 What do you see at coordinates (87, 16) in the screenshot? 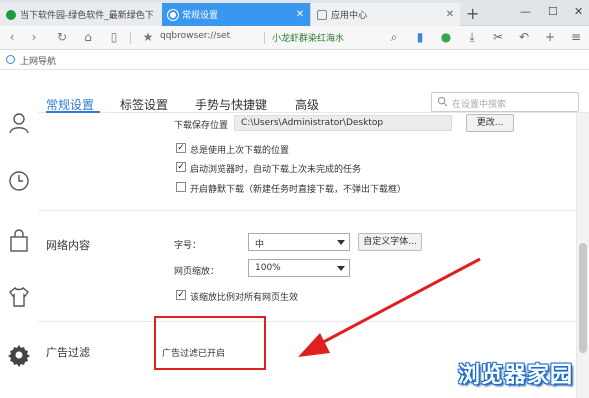
I see `tab-title: 当下软件园-绿色软件_最新绿色下` at bounding box center [87, 16].